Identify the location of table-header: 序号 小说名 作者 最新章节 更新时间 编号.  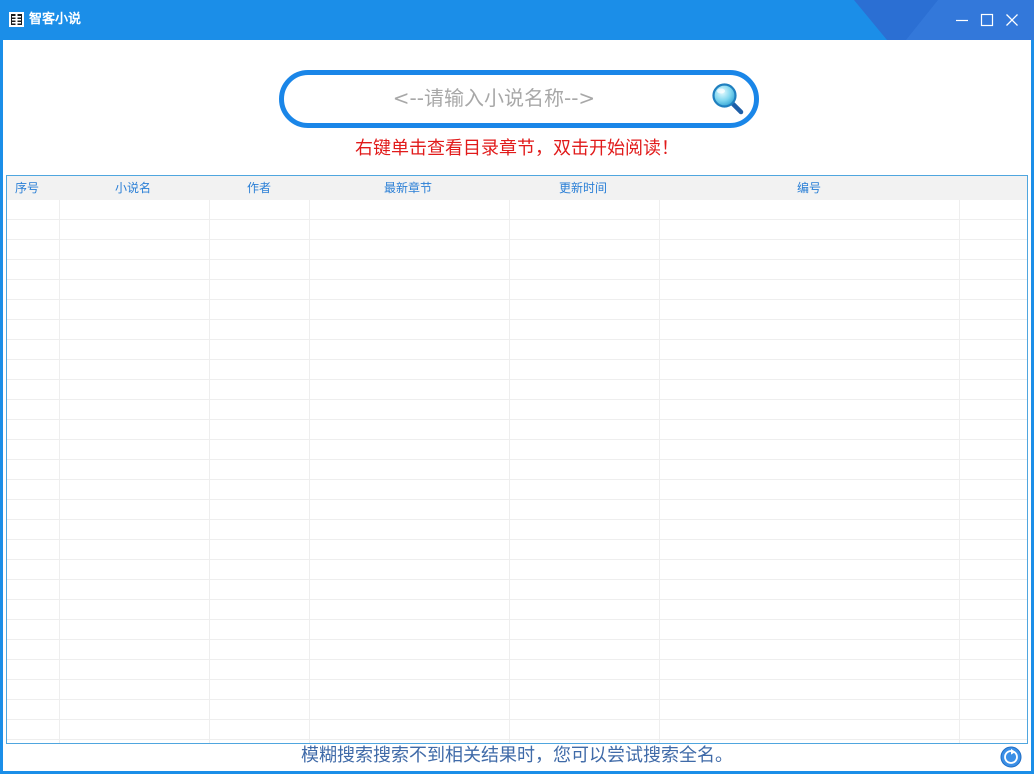
(517, 188).